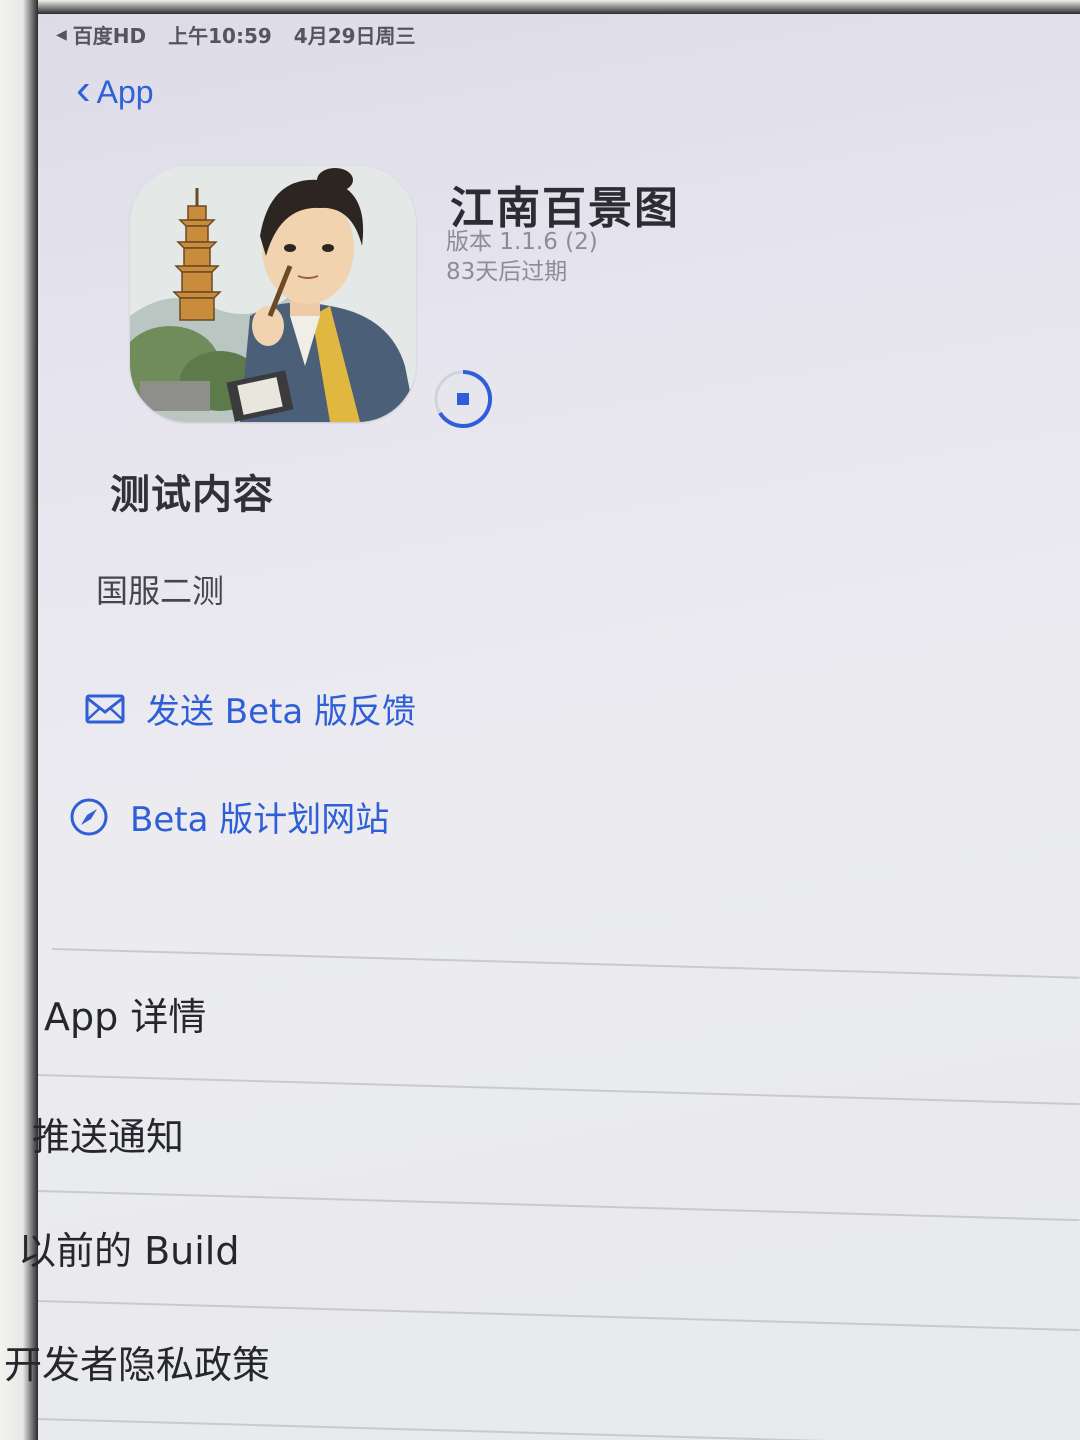 Image resolution: width=1080 pixels, height=1440 pixels. Describe the element at coordinates (160, 591) in the screenshot. I see `test-content-body: 国服二测` at that location.